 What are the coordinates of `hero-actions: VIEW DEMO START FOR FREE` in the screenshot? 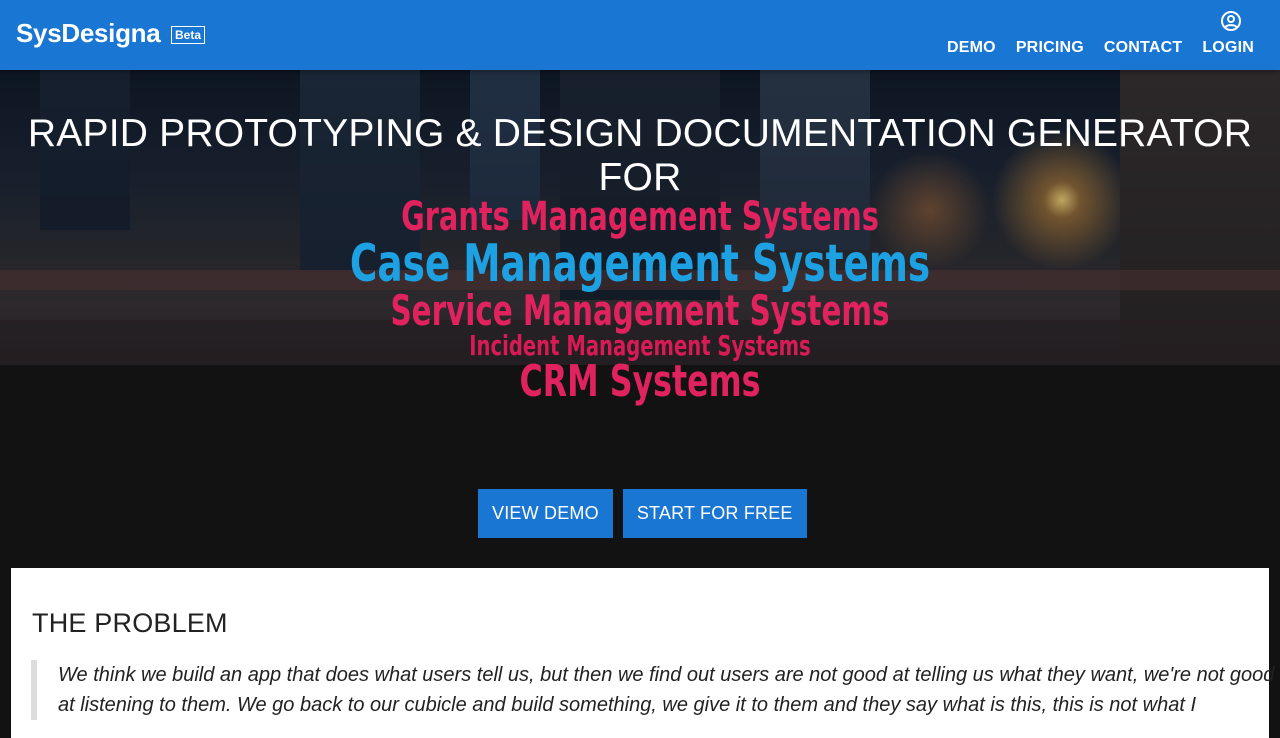 It's located at (642, 513).